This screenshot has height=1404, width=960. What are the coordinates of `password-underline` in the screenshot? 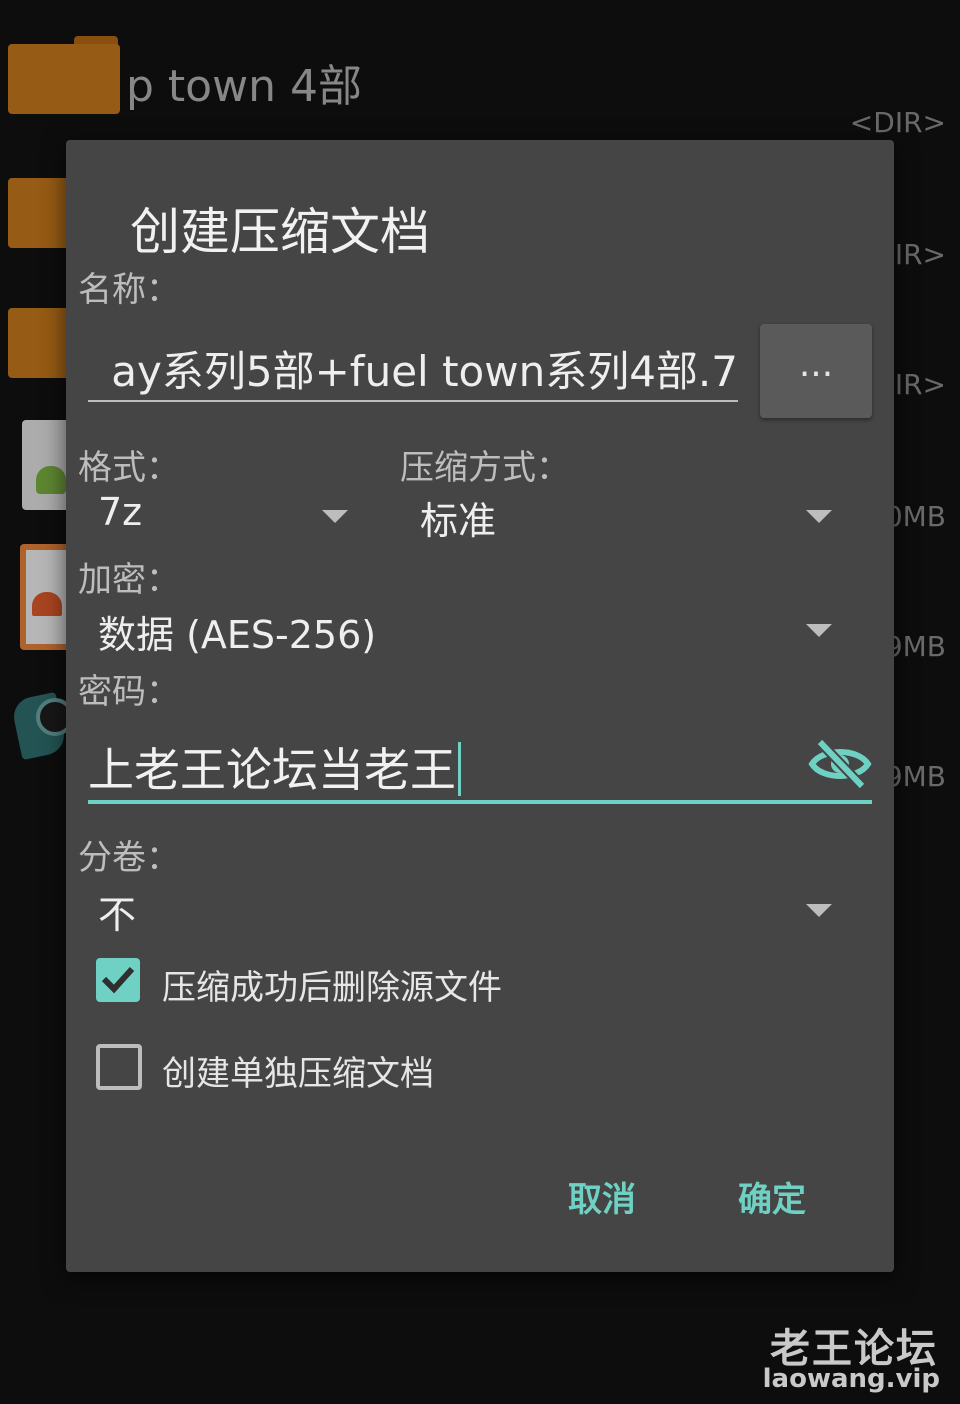 It's located at (480, 802).